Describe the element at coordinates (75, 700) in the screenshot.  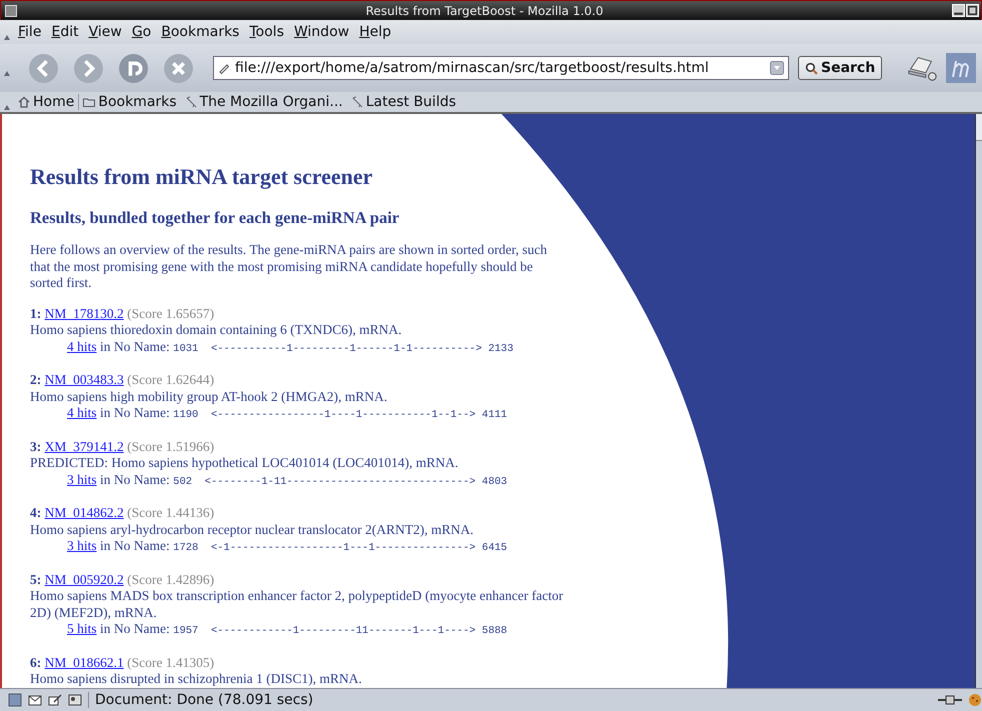
I see `address-book-icon` at that location.